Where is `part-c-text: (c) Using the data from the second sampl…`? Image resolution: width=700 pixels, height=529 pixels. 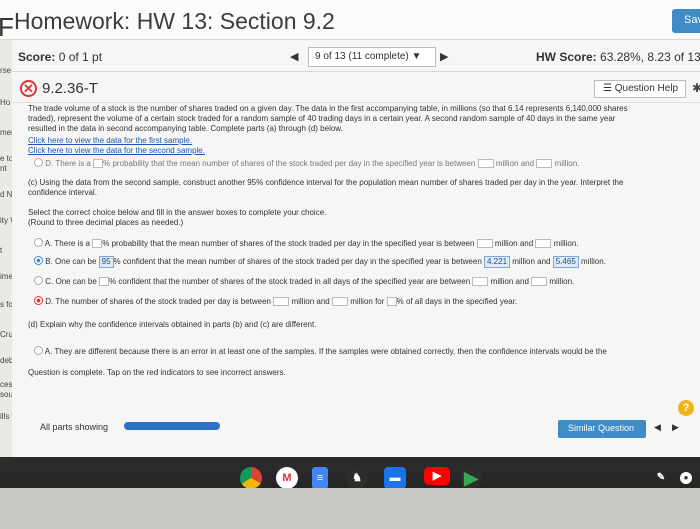
part-c-text: (c) Using the data from the second sampl… is located at coordinates (326, 182).